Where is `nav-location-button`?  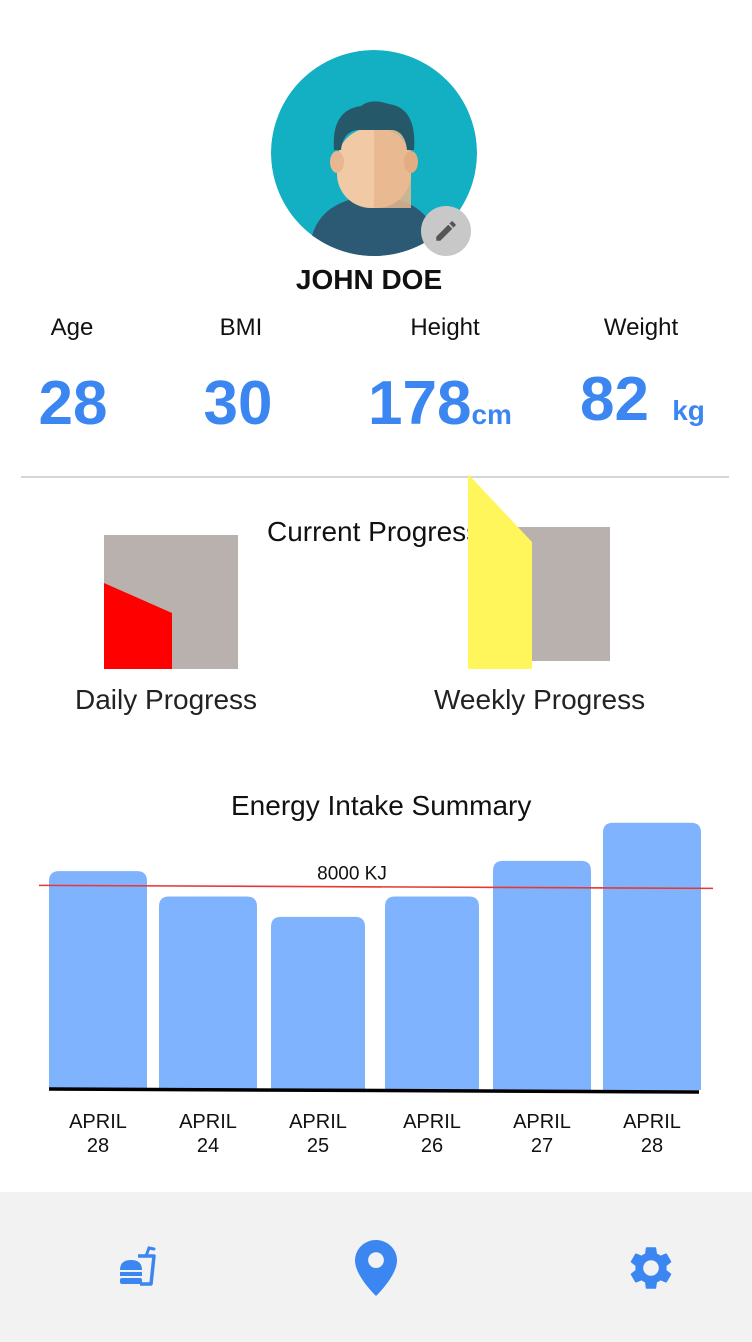
nav-location-button is located at coordinates (376, 1268).